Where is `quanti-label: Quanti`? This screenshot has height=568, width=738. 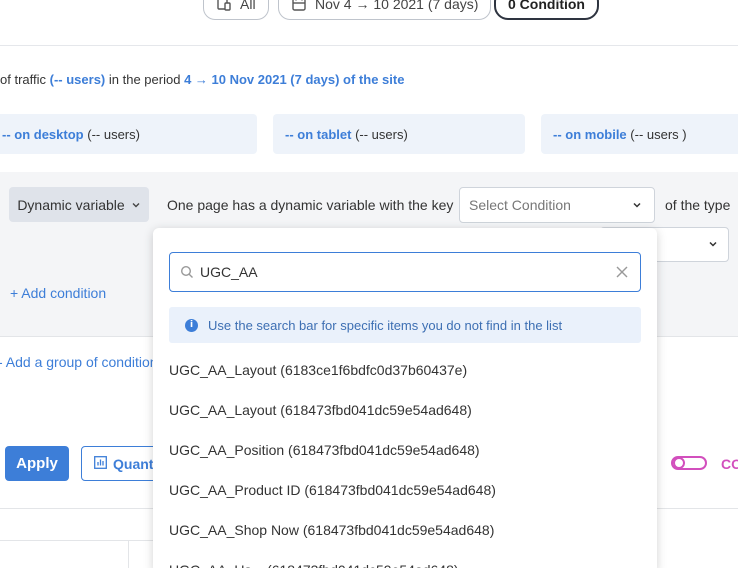 quanti-label: Quanti is located at coordinates (135, 463).